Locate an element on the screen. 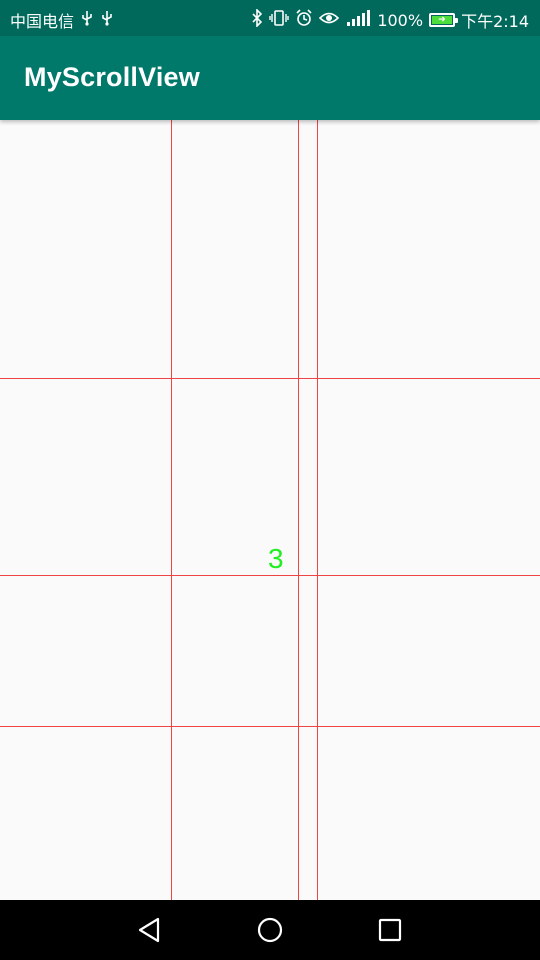 Image resolution: width=540 pixels, height=960 pixels. status-left: 中国电信 is located at coordinates (62, 20).